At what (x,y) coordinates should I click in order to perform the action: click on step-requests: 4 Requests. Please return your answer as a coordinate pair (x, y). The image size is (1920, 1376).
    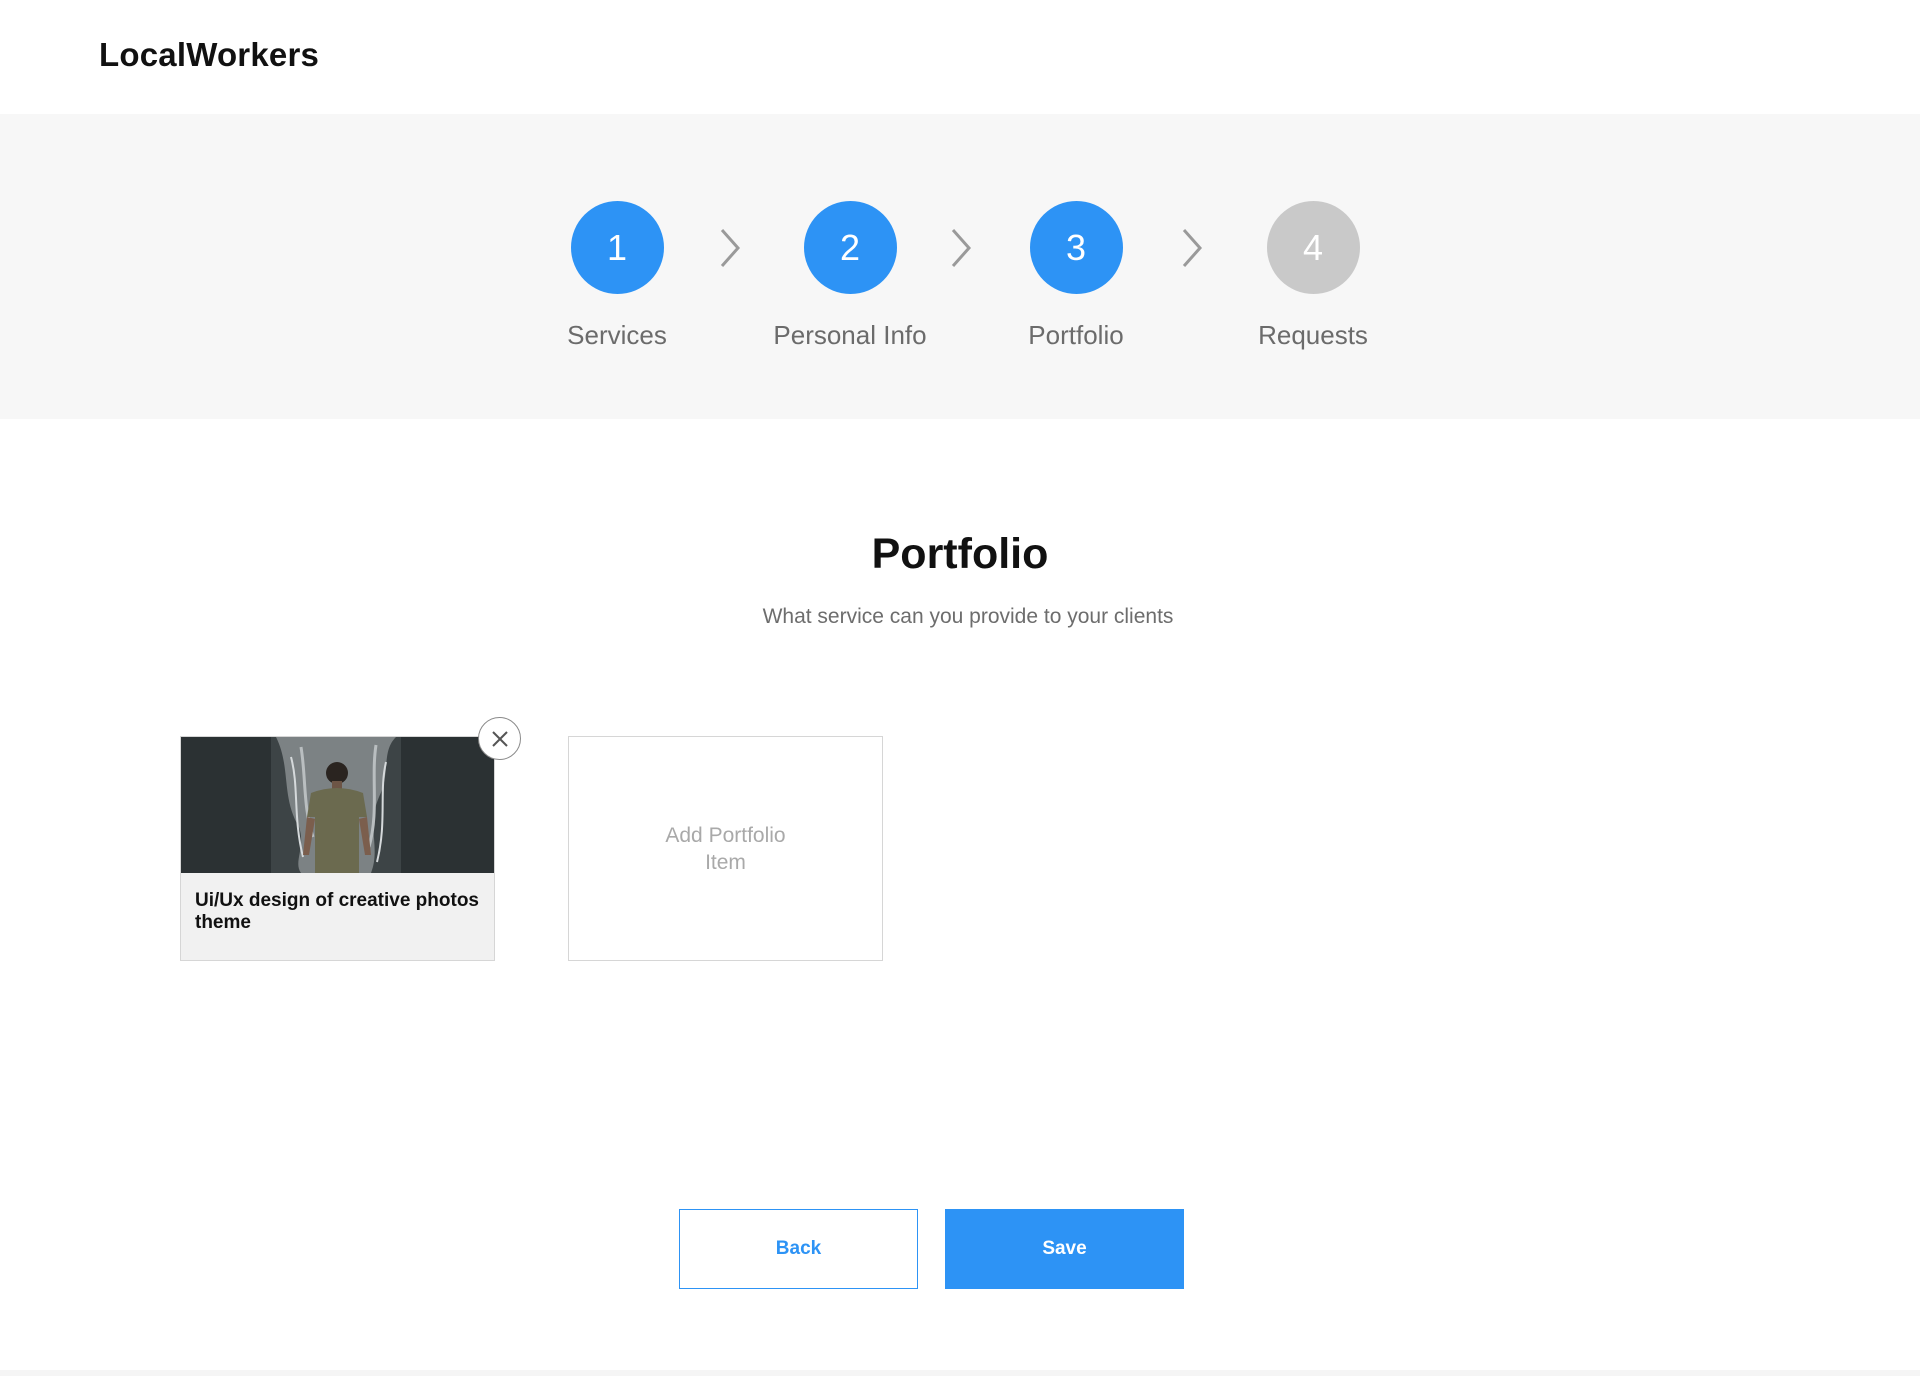
    Looking at the image, I should click on (1313, 276).